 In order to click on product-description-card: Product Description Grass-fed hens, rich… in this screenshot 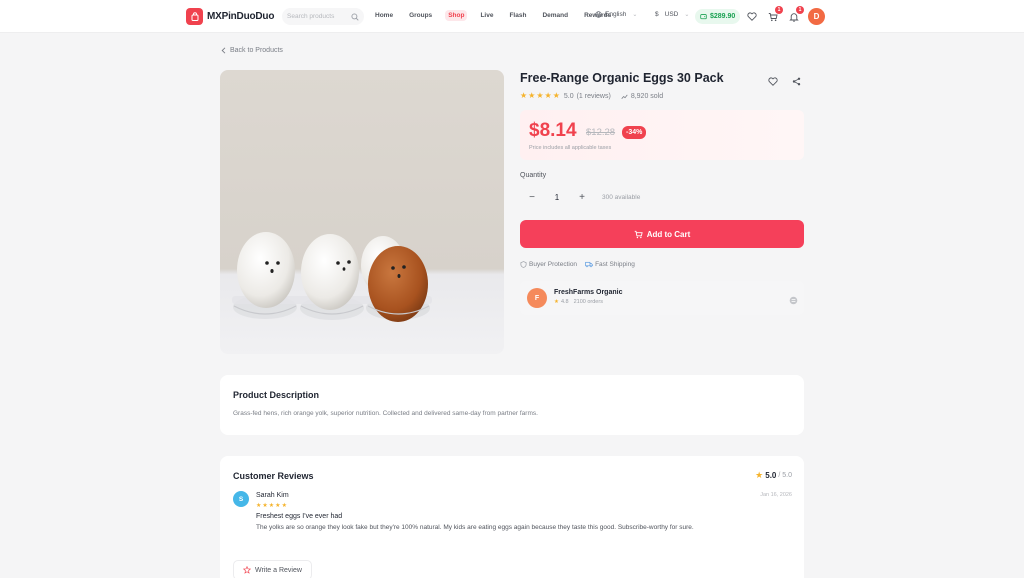, I will do `click(512, 405)`.